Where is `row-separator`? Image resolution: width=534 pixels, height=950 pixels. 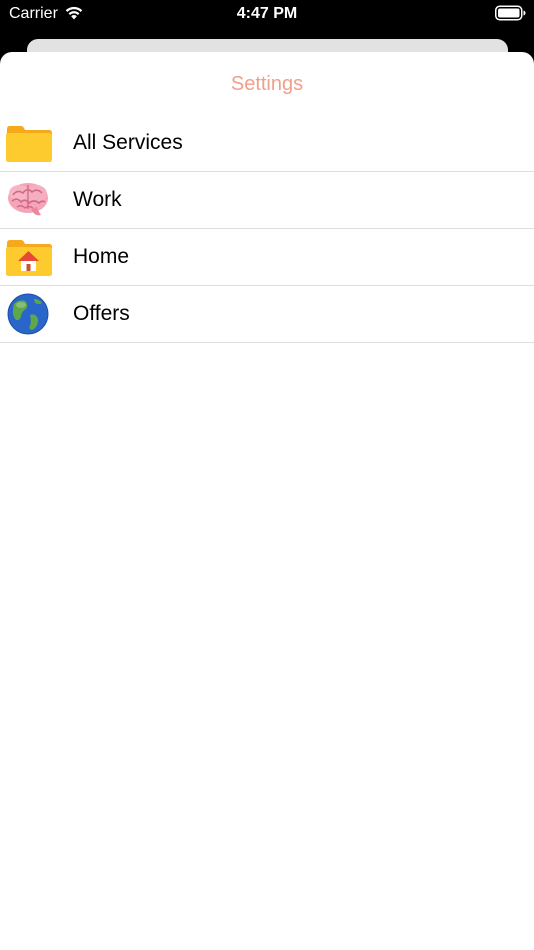
row-separator is located at coordinates (267, 342).